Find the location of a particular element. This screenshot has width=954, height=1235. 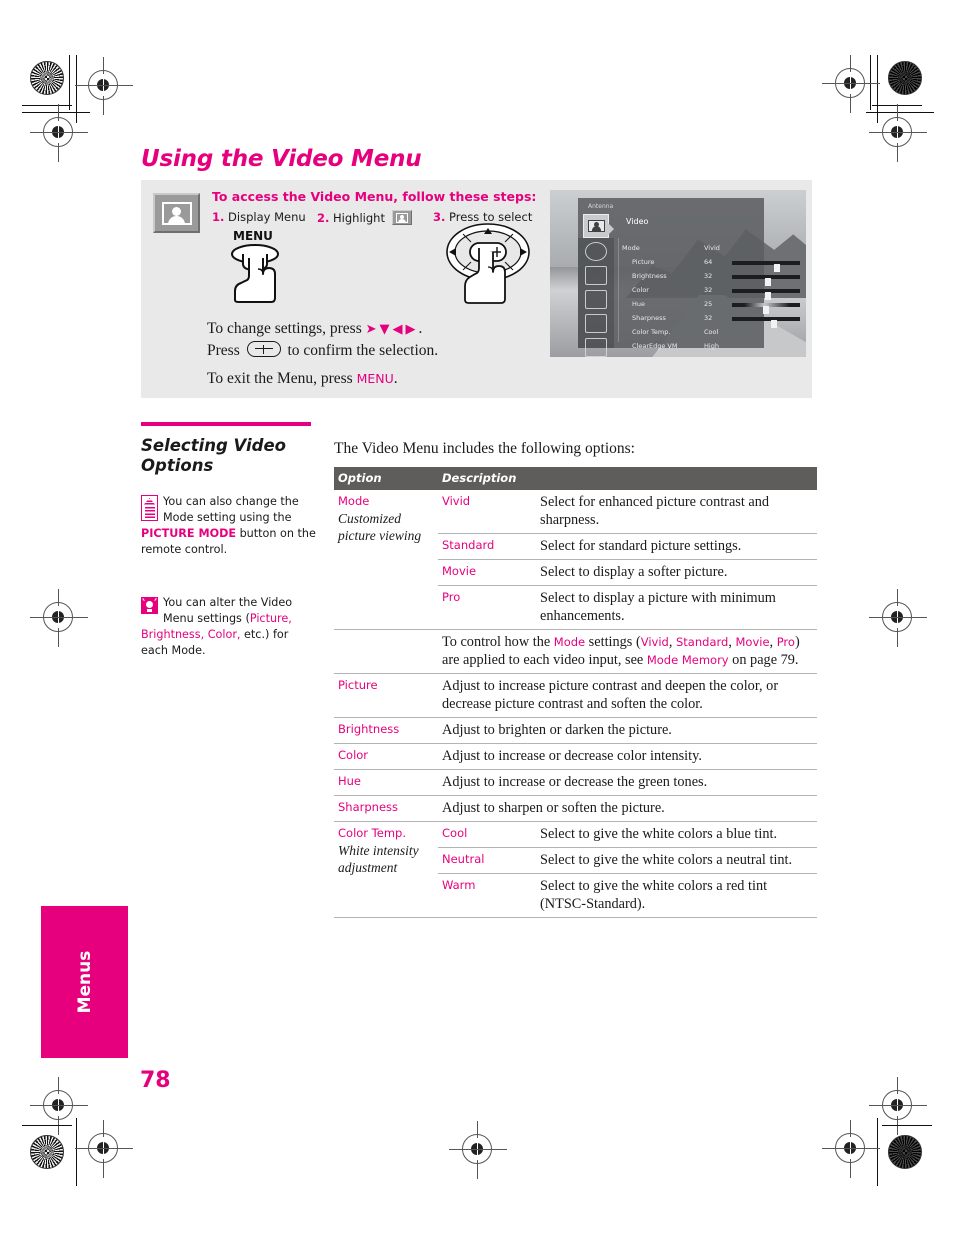

table-cell-sub-option: Cool is located at coordinates (487, 834).